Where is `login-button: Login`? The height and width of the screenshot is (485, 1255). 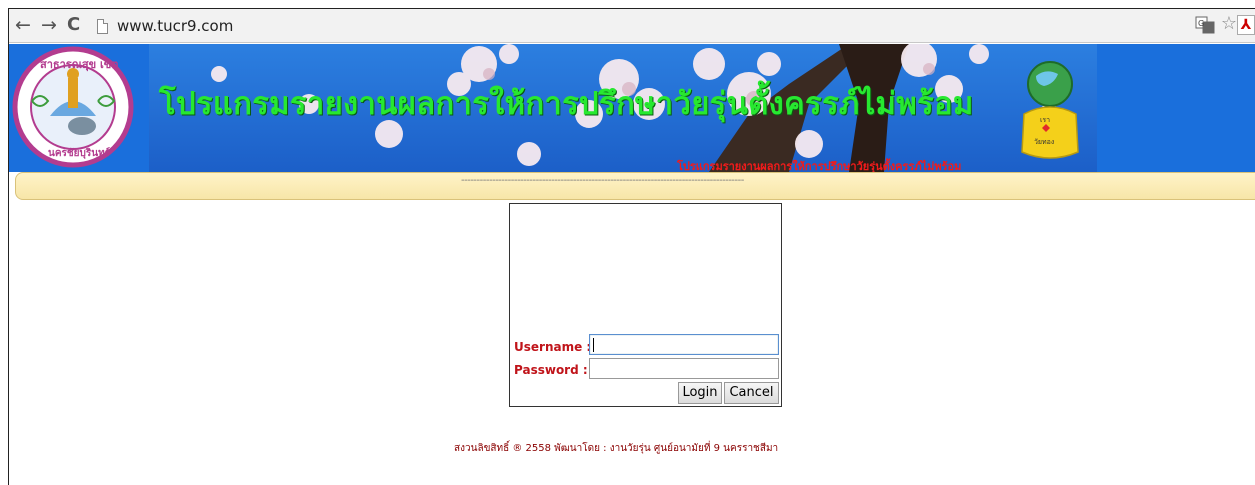 login-button: Login is located at coordinates (700, 393).